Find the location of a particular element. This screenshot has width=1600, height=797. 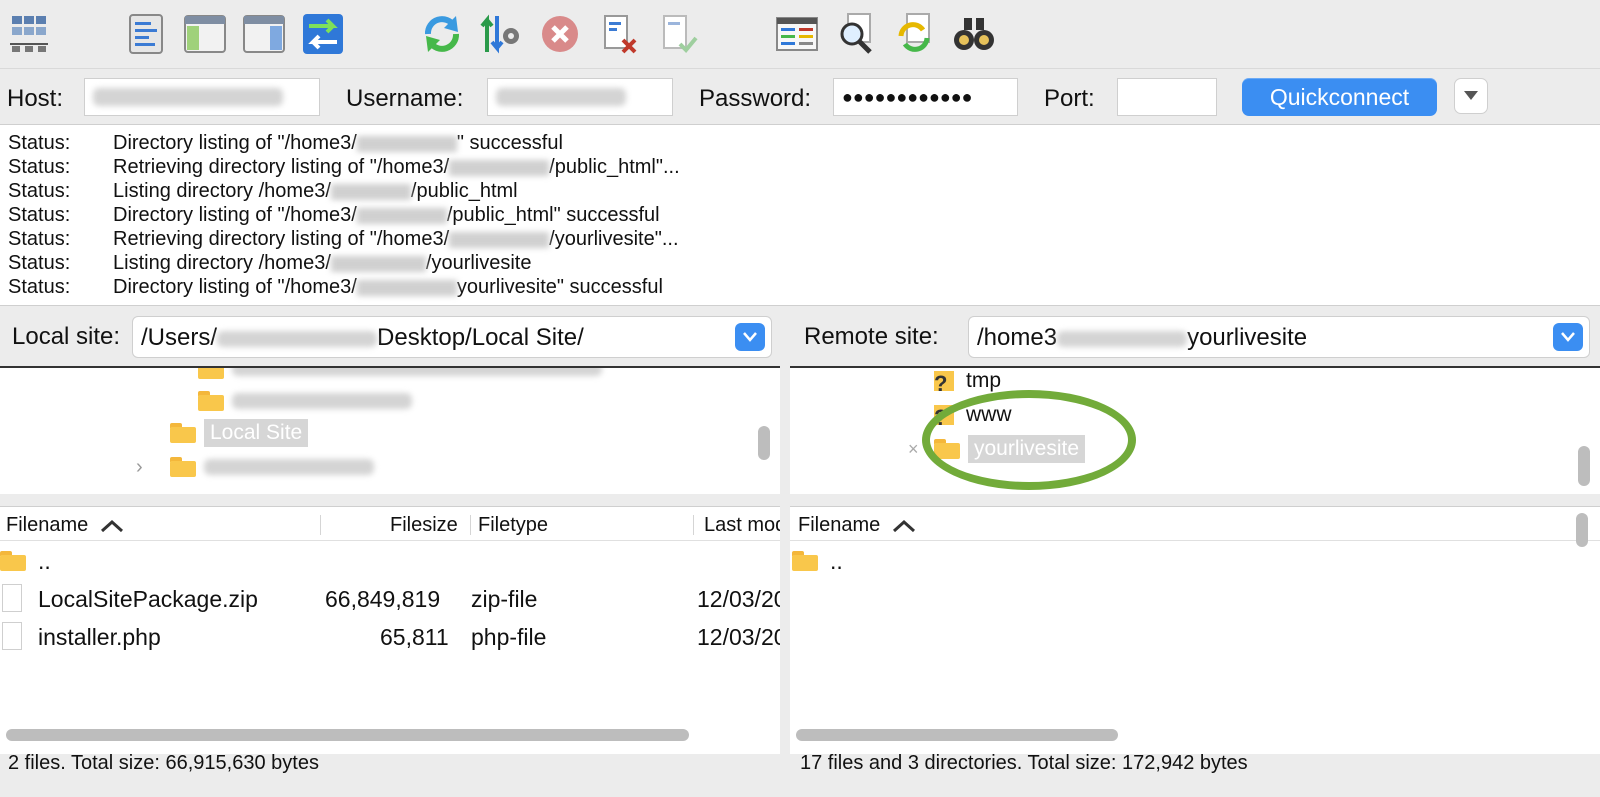

quickconnect-history-dropdown is located at coordinates (1471, 96).